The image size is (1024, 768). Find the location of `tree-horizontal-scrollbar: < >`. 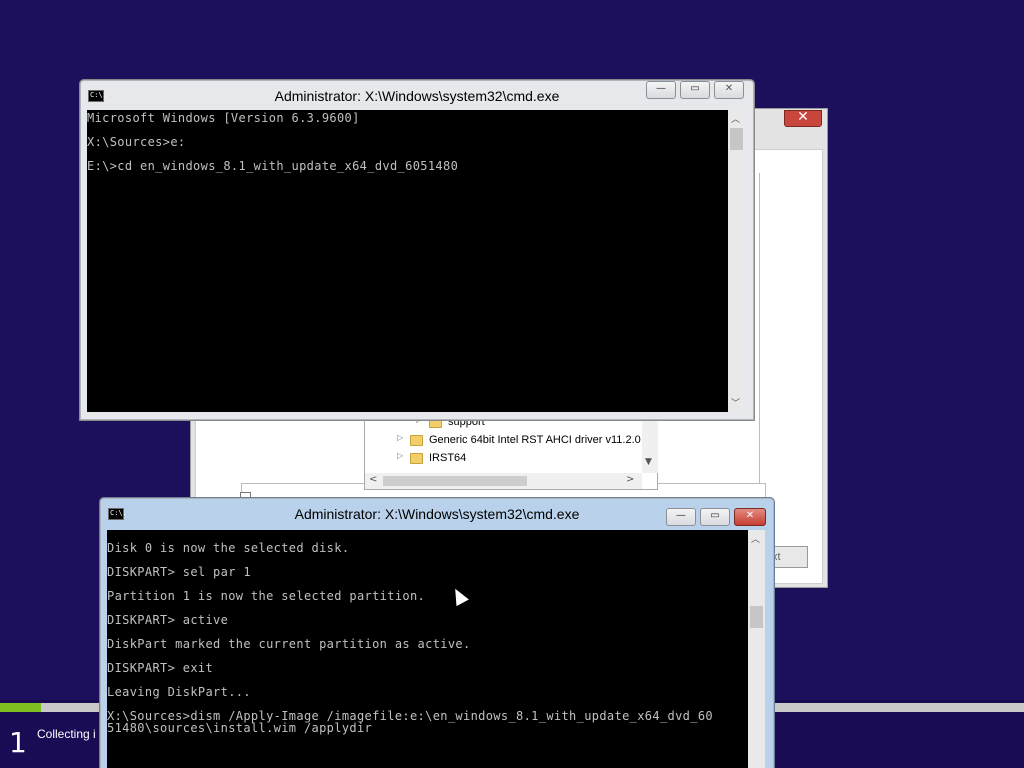

tree-horizontal-scrollbar: < > is located at coordinates (503, 481).